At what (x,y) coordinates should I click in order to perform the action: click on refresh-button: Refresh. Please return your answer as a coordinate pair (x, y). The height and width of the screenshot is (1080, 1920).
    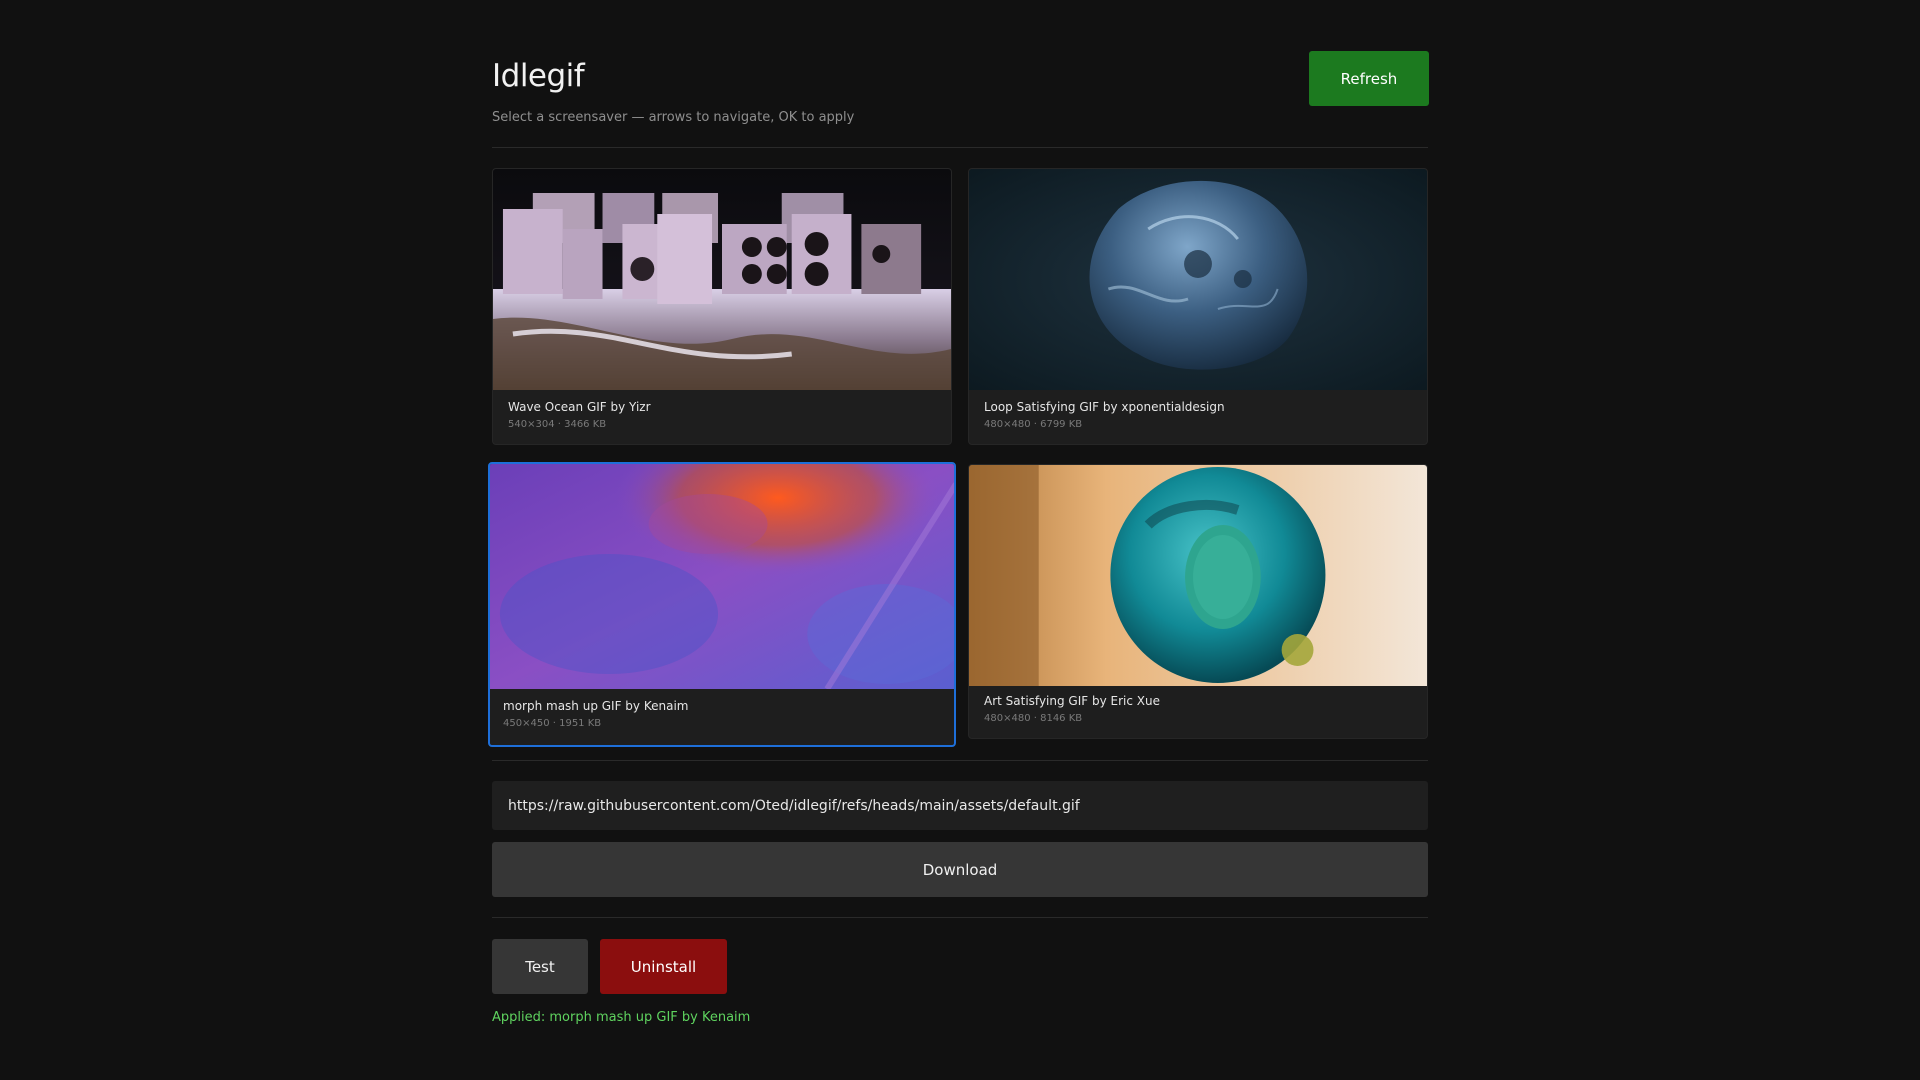
    Looking at the image, I should click on (1369, 78).